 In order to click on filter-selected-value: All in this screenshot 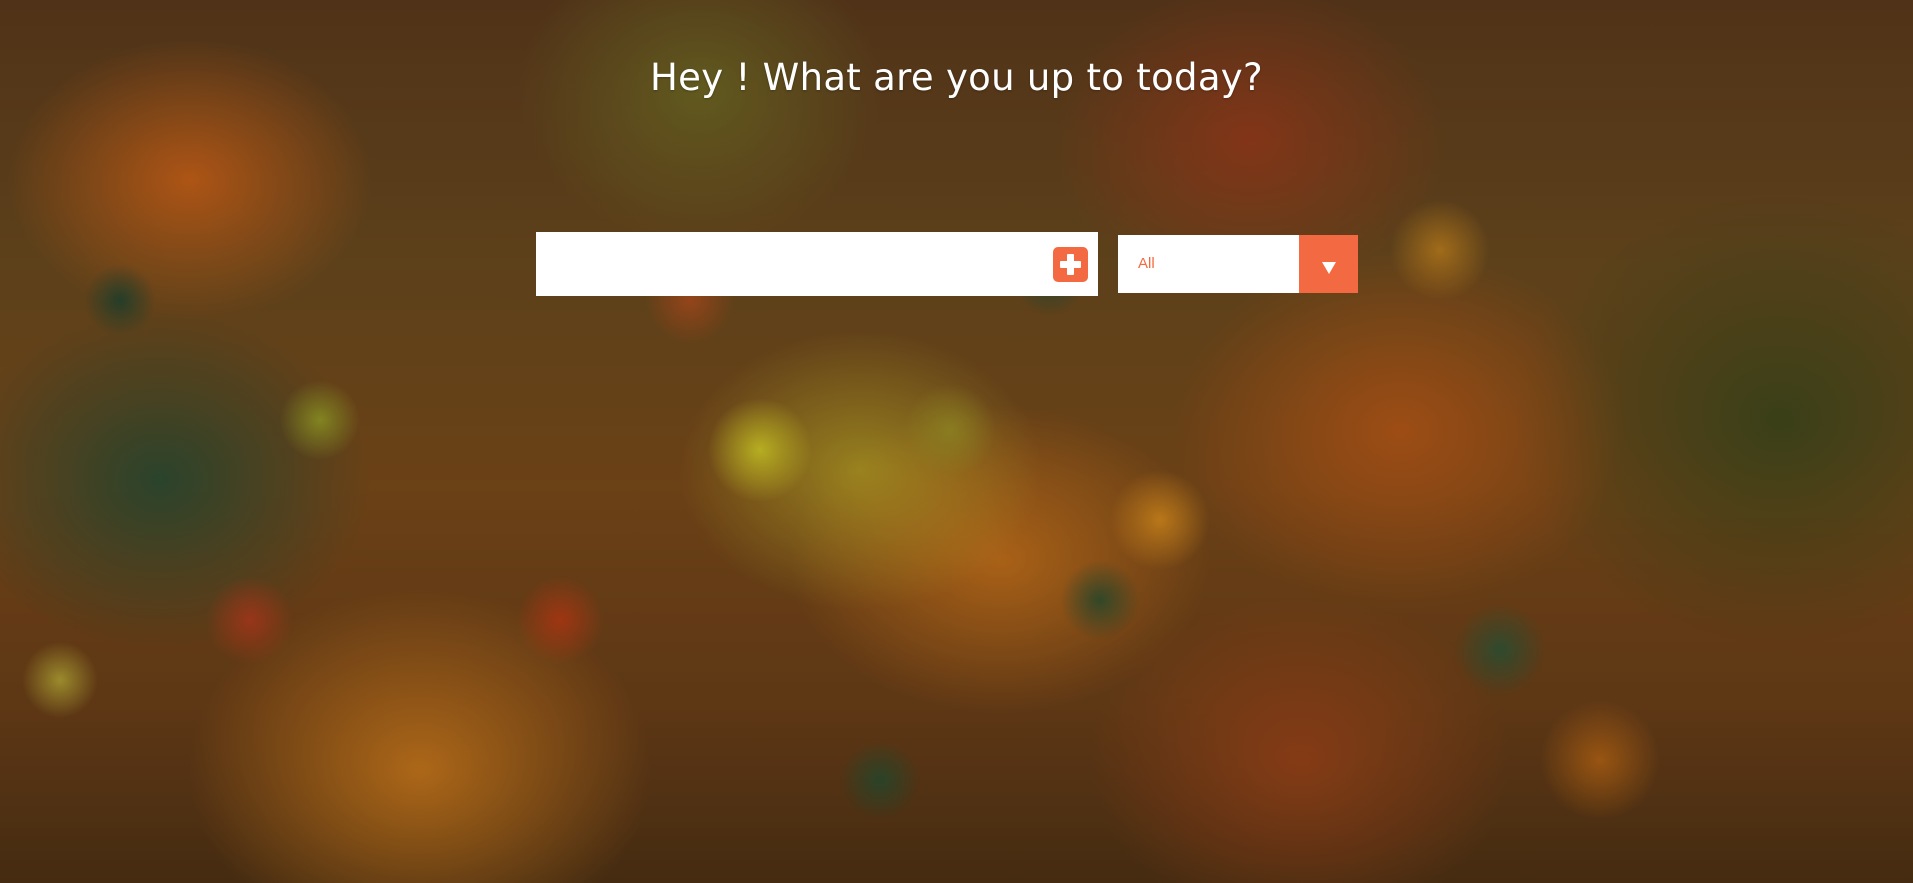, I will do `click(1146, 263)`.